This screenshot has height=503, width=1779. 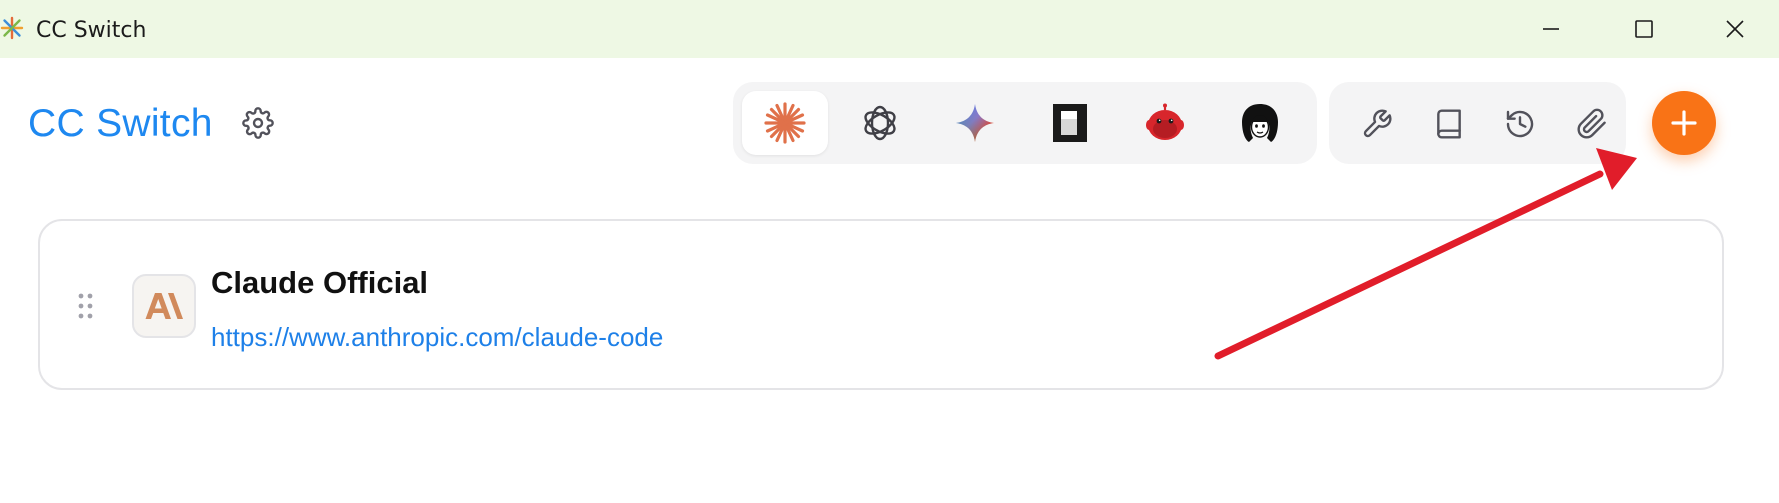 I want to click on title-bar: CC Switch, so click(x=889, y=29).